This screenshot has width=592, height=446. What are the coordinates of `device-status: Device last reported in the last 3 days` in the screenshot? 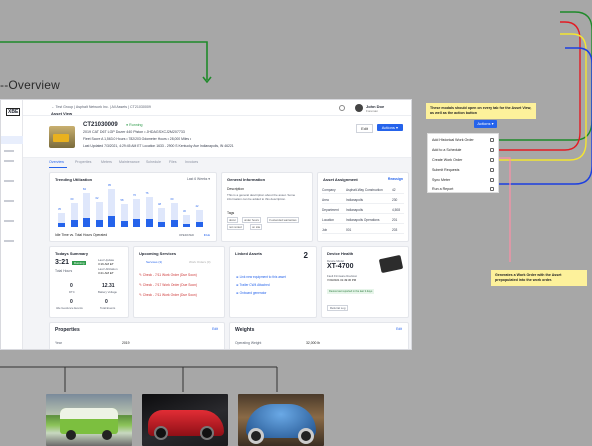 It's located at (351, 291).